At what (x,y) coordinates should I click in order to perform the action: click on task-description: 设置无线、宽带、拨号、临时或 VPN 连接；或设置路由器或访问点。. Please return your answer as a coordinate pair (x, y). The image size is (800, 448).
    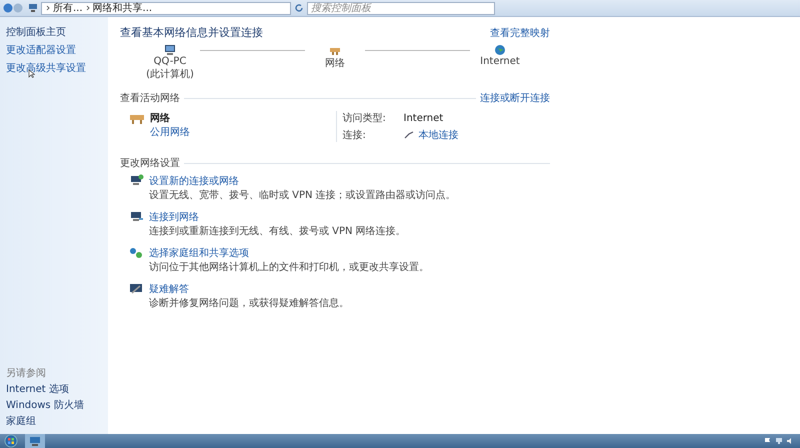
    Looking at the image, I should click on (302, 195).